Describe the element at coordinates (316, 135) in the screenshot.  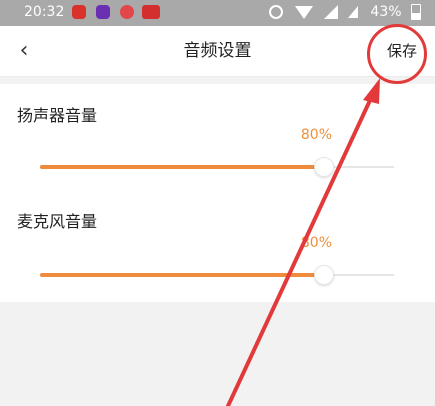
I see `speaker-volume-value: 80%` at that location.